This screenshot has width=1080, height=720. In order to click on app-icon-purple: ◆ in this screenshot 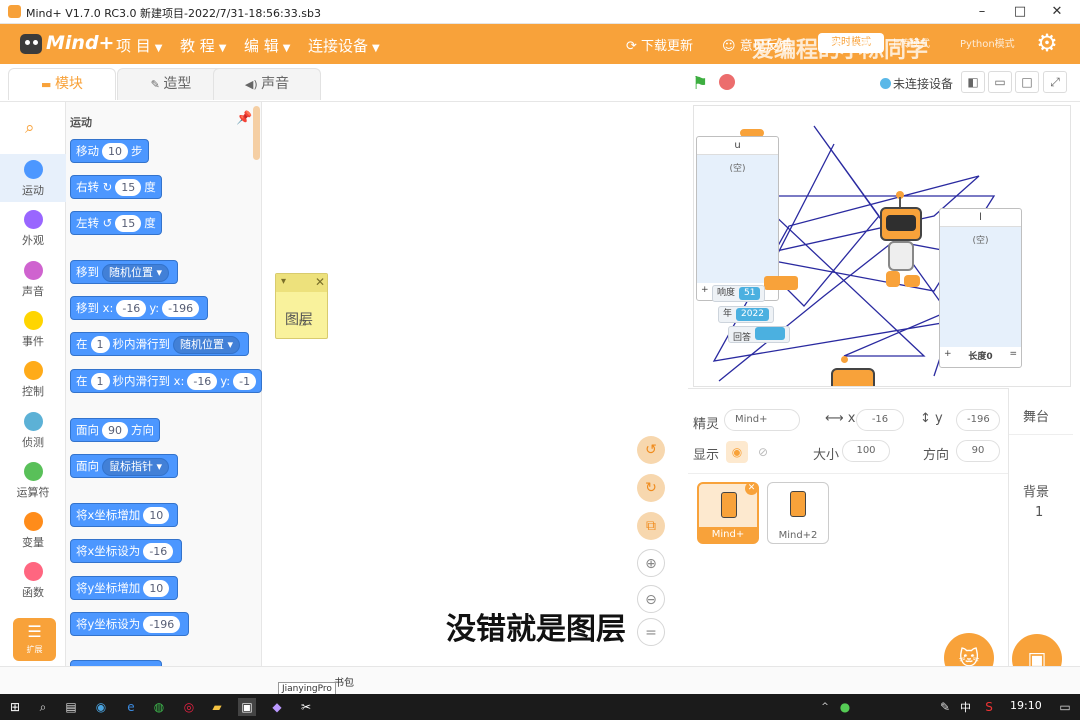, I will do `click(277, 707)`.